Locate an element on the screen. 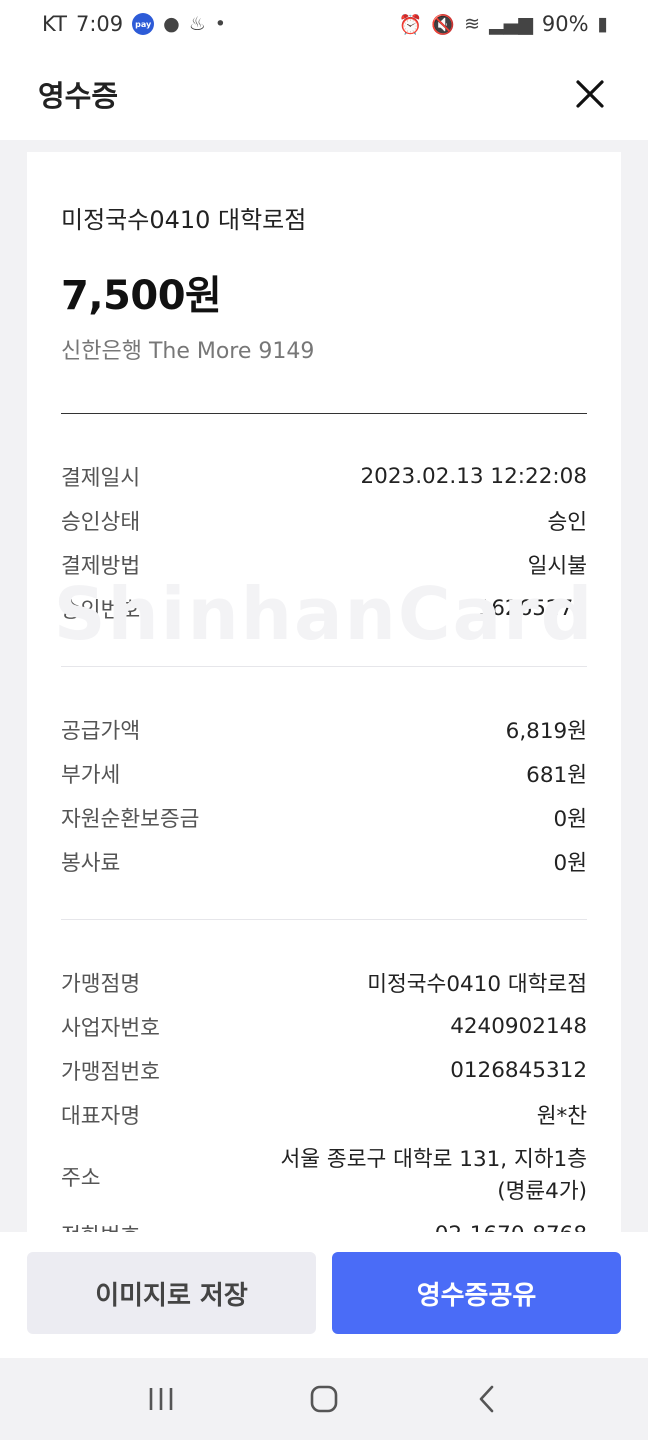  row-value: 4240902148 is located at coordinates (518, 1026).